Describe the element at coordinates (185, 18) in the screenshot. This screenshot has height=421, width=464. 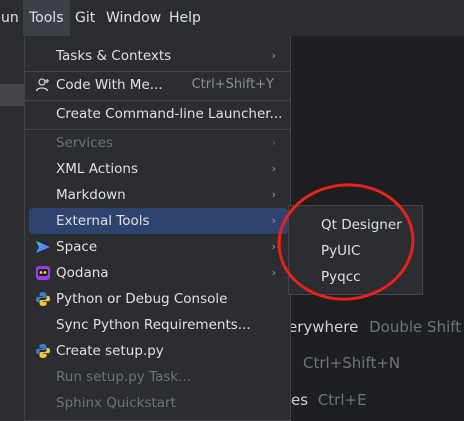
I see `menu-help: Help` at that location.